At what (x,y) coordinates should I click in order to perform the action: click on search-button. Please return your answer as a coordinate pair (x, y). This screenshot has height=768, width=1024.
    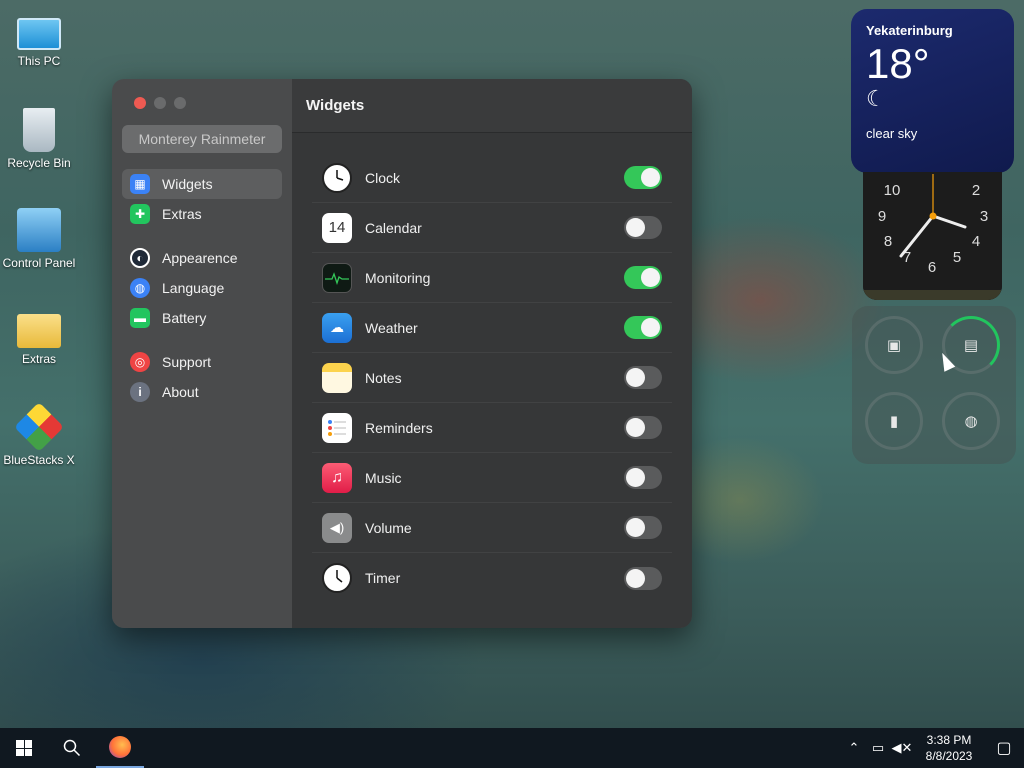
    Looking at the image, I should click on (72, 748).